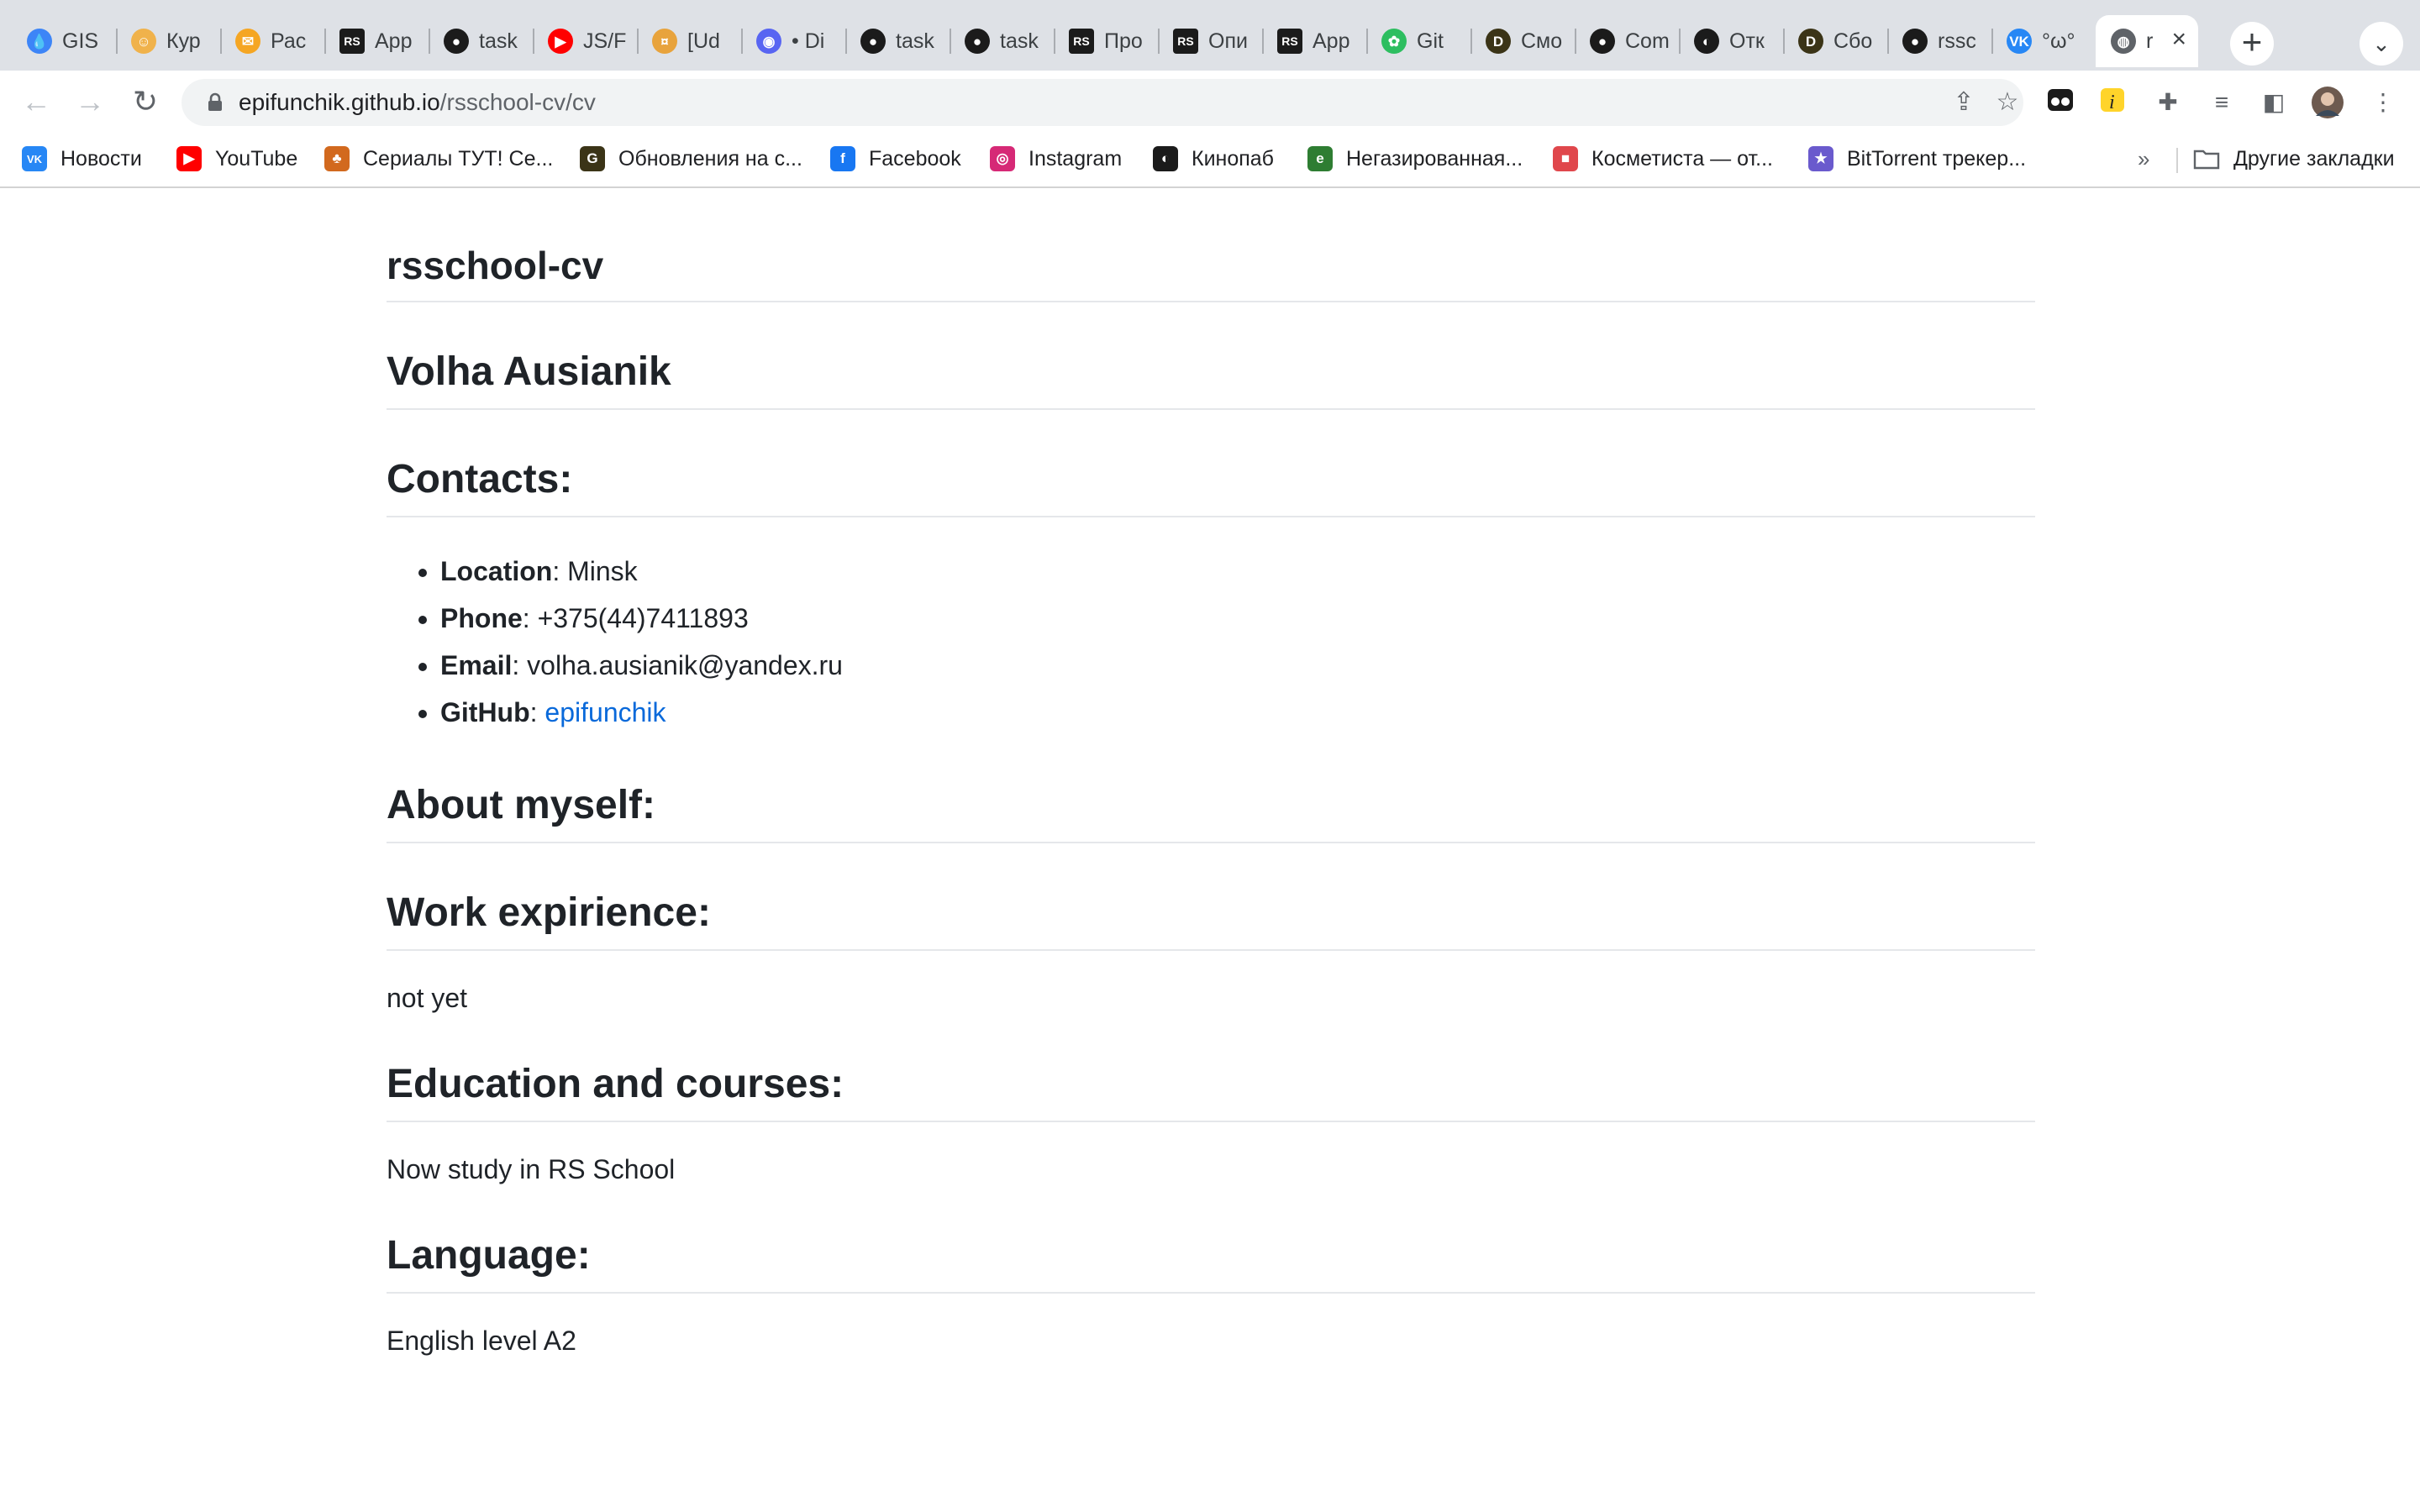 The width and height of the screenshot is (2420, 1512). I want to click on person-name-heading: Volha Ausianik, so click(1211, 379).